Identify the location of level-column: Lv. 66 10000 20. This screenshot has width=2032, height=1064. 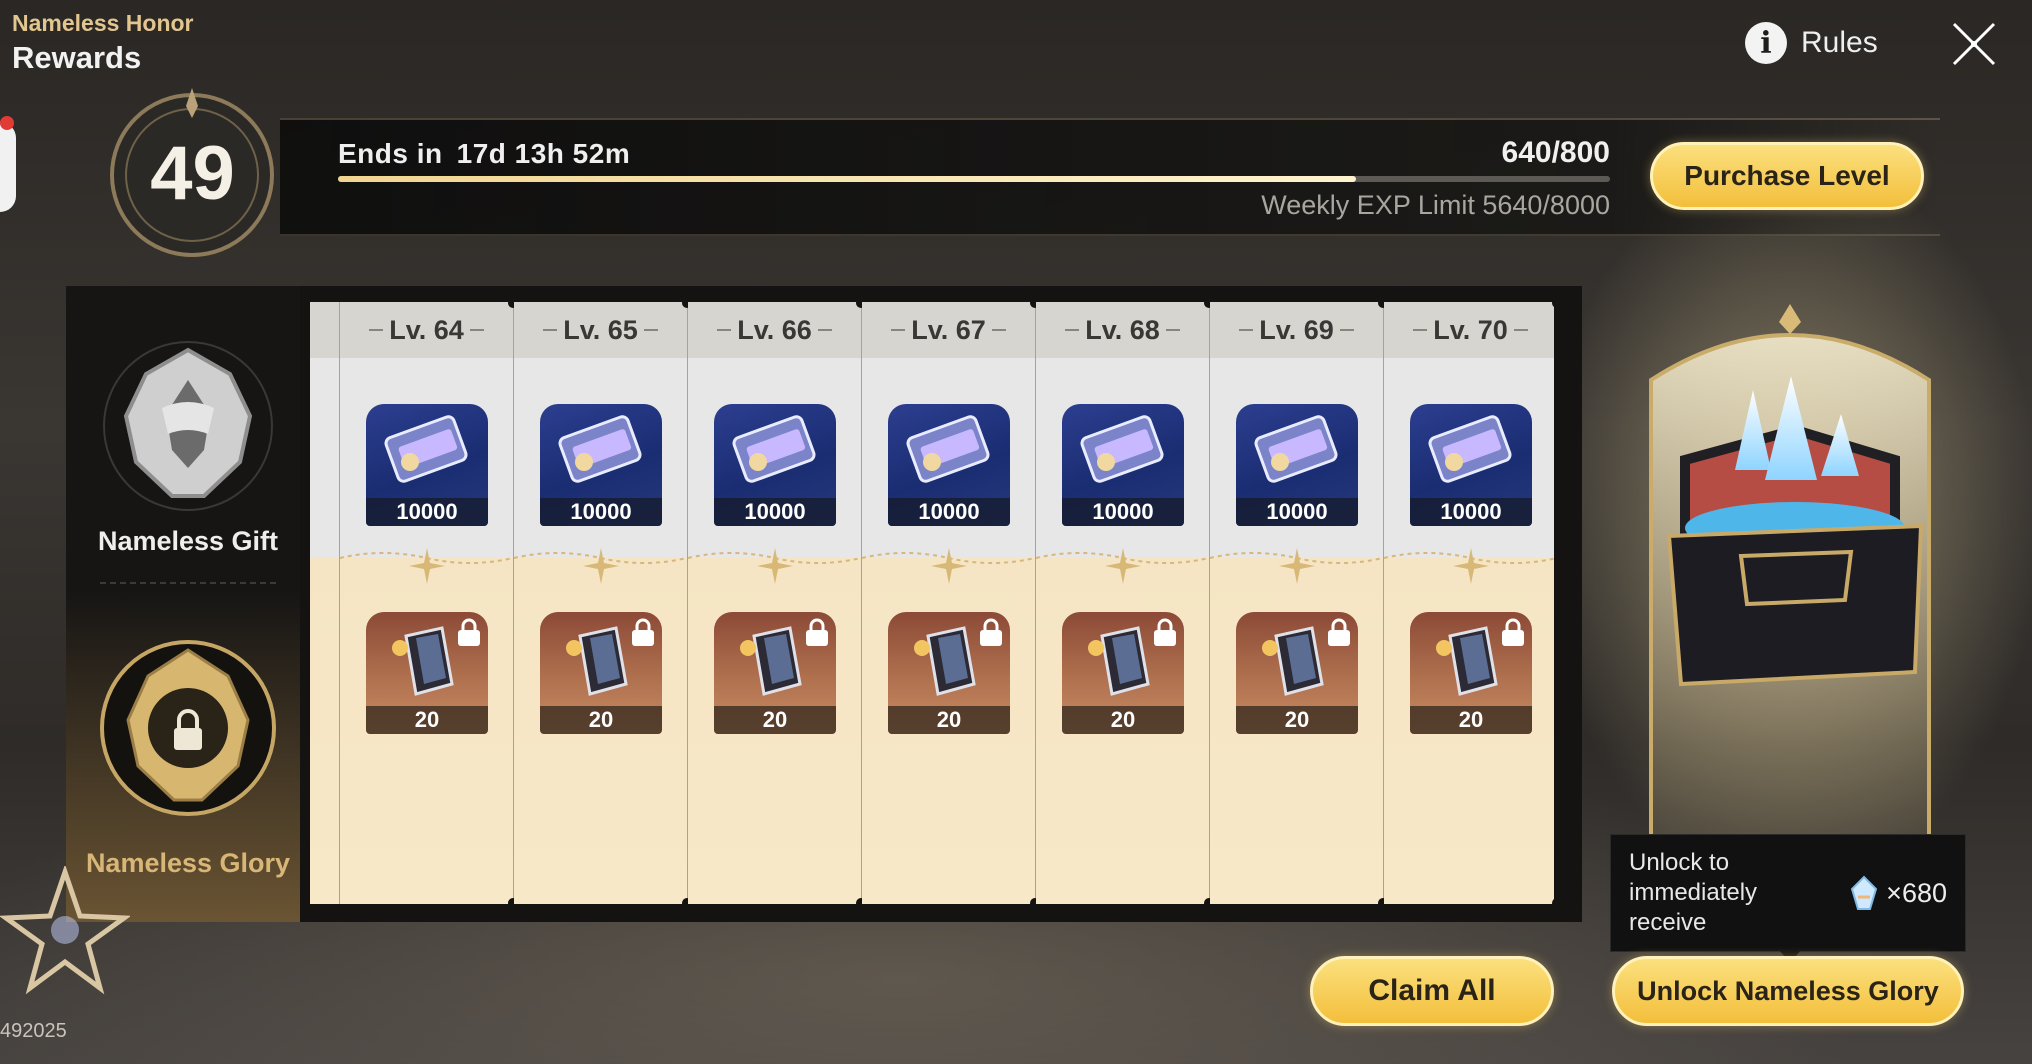
(777, 603).